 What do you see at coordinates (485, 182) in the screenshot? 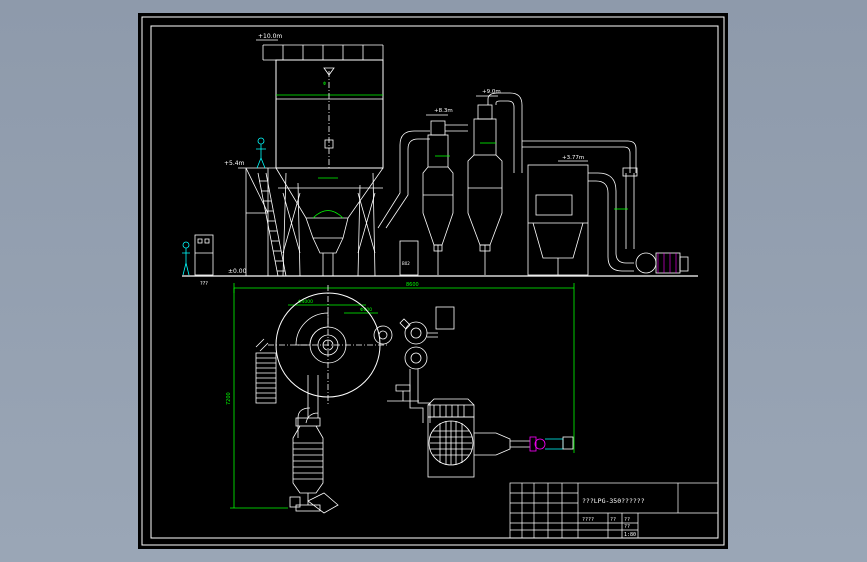
I see `cyclone-2: +9.0m` at bounding box center [485, 182].